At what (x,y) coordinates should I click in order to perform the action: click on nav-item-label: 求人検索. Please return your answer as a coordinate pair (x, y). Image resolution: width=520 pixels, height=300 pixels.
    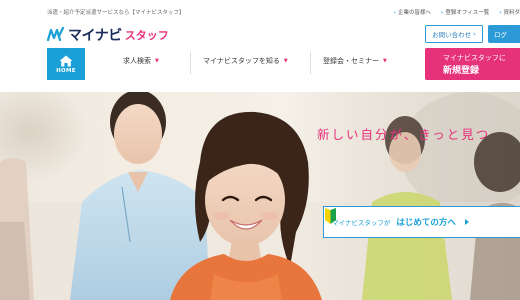
    Looking at the image, I should click on (137, 61).